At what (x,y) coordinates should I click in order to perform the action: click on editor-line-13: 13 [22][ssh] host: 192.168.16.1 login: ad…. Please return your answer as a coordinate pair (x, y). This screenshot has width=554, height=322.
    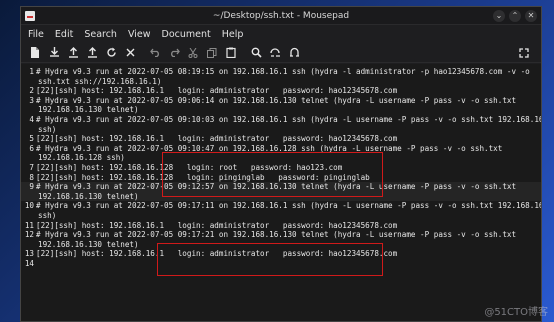
    Looking at the image, I should click on (281, 254).